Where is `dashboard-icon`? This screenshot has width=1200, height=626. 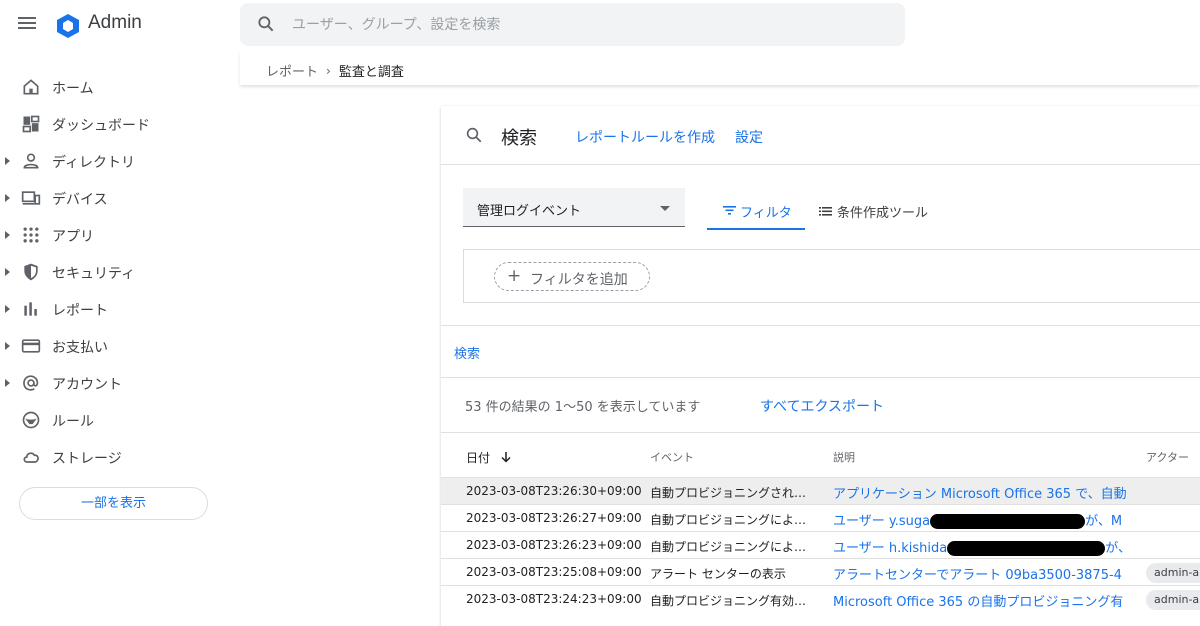 dashboard-icon is located at coordinates (31, 124).